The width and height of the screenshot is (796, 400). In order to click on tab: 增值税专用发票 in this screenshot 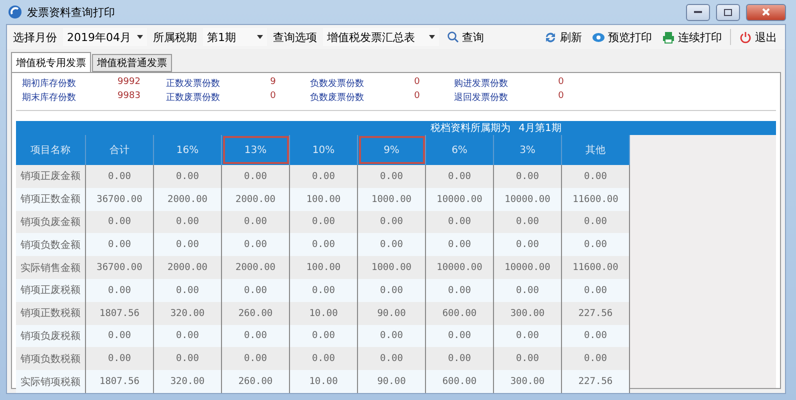, I will do `click(51, 62)`.